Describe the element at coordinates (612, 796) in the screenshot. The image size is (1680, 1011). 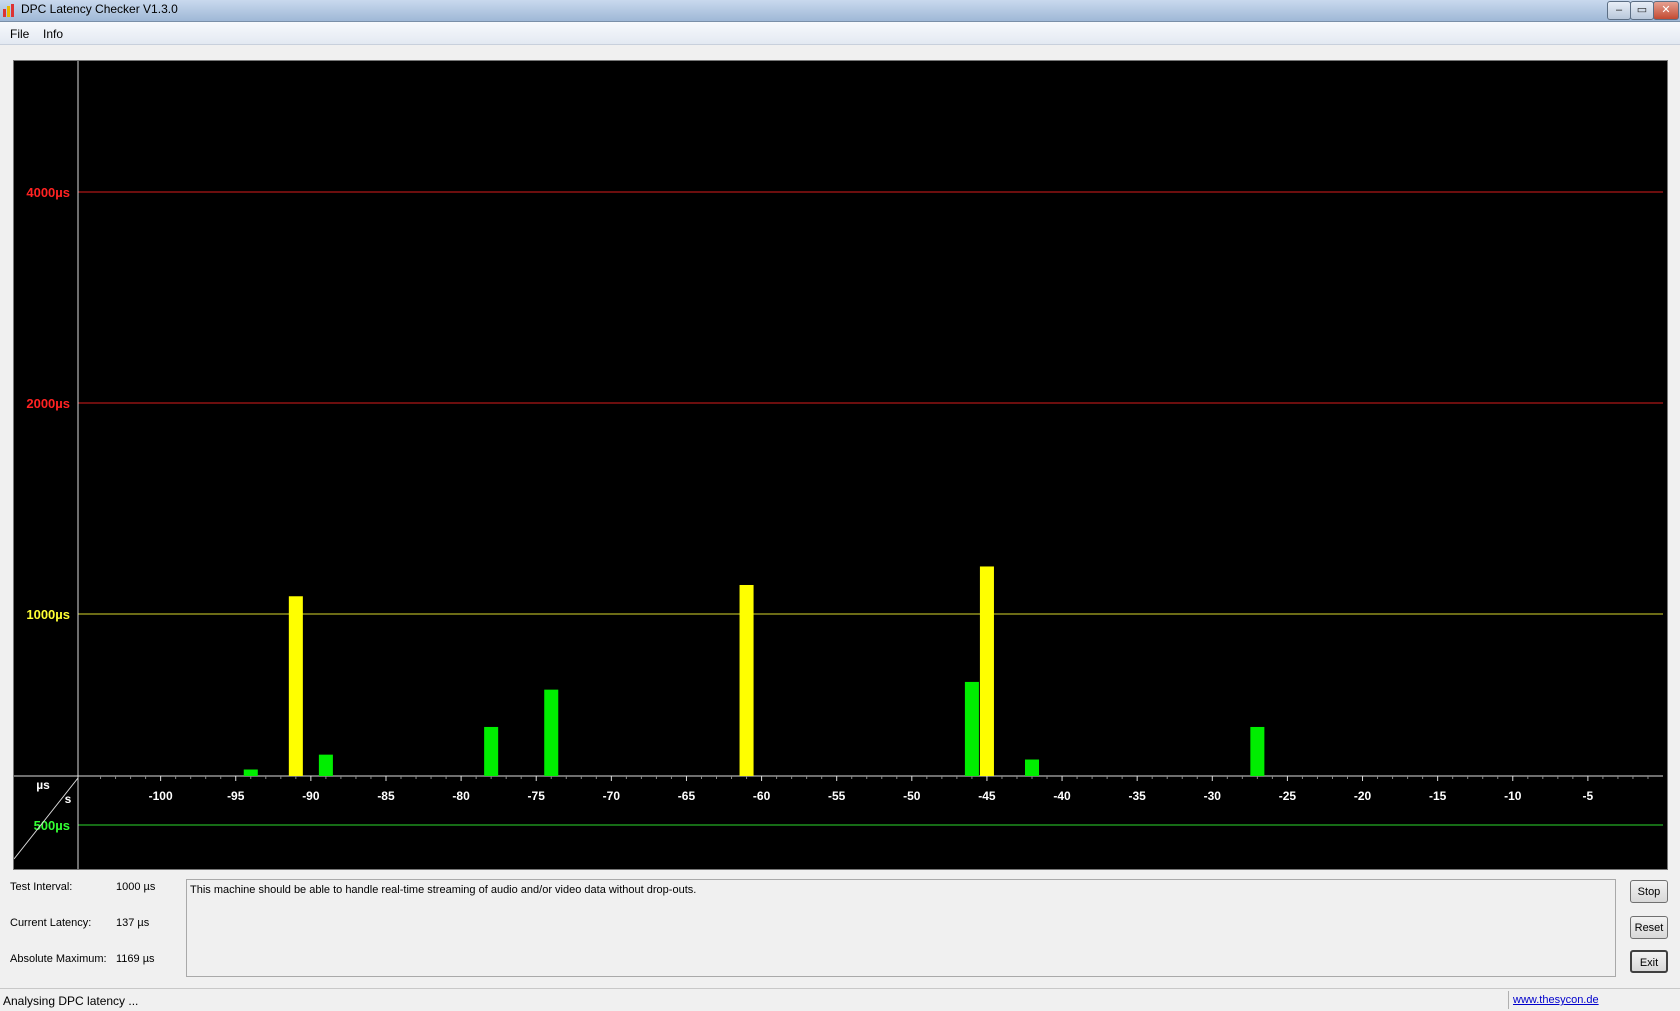
I see `x-tick-label: -70` at that location.